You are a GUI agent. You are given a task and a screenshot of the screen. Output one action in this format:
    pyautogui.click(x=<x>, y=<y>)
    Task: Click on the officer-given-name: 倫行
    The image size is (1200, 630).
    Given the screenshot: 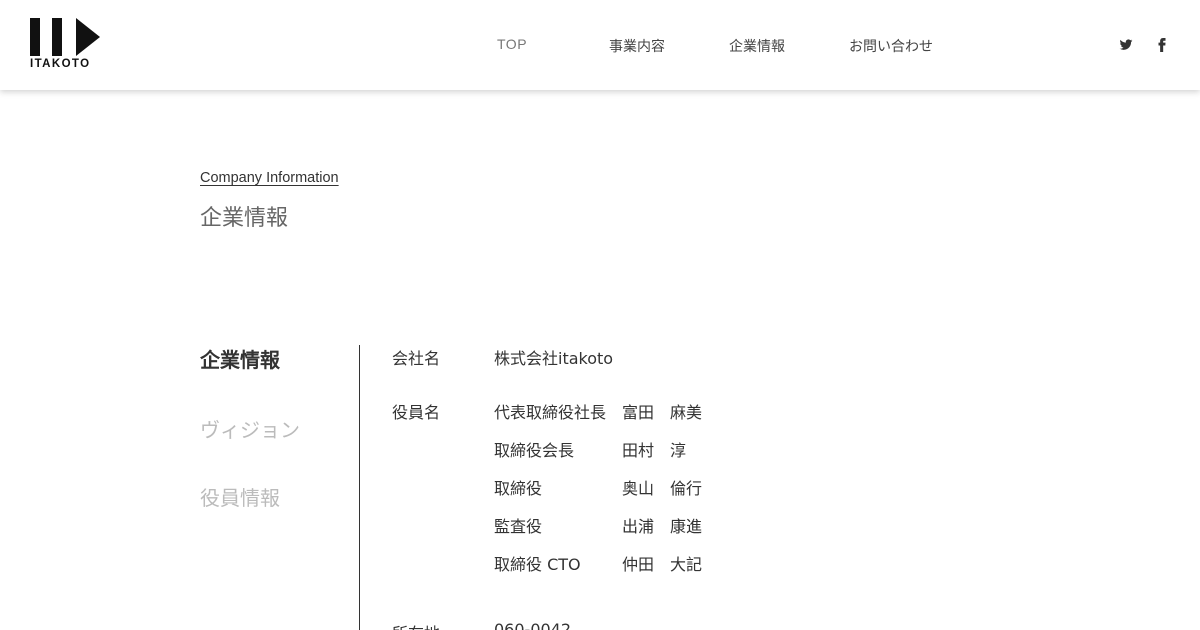 What is the action you would take?
    pyautogui.click(x=686, y=488)
    